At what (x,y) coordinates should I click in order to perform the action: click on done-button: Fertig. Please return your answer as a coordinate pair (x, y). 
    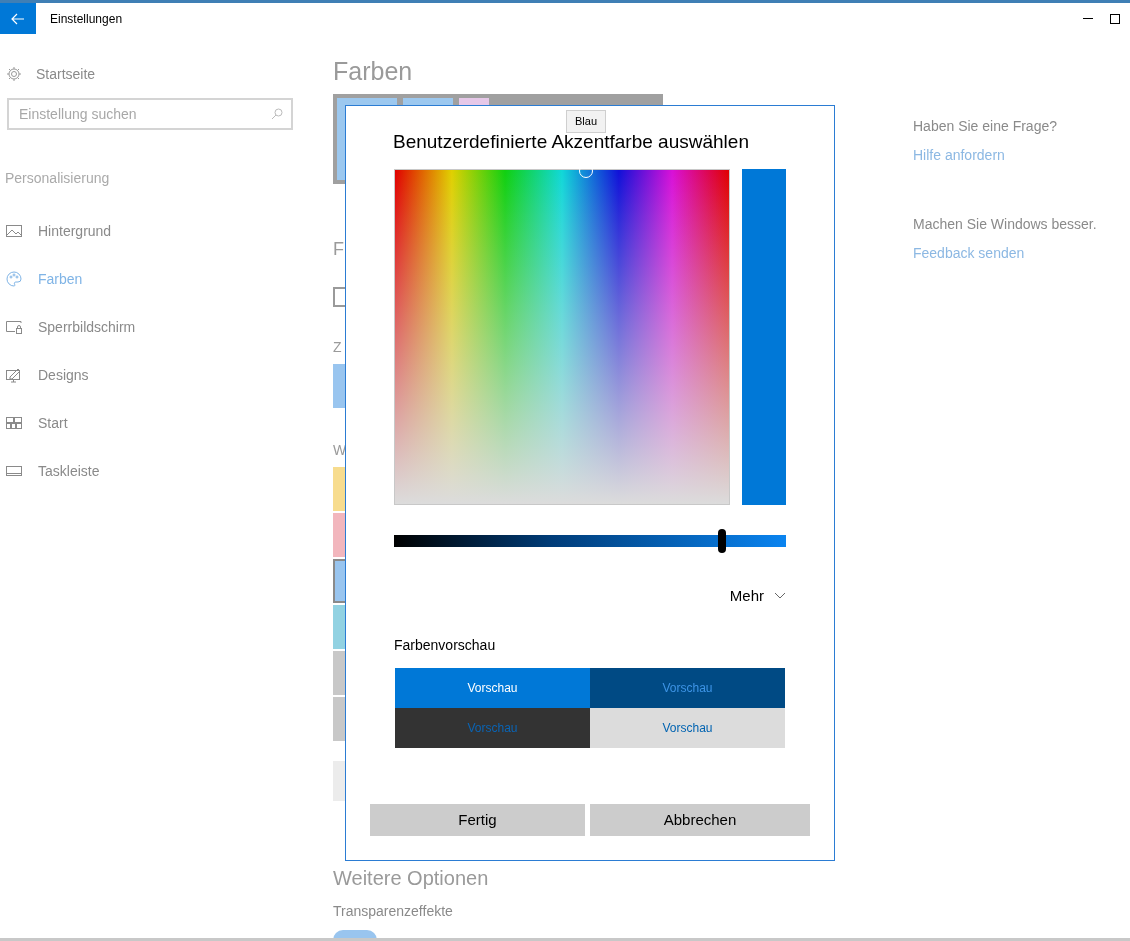
    Looking at the image, I should click on (477, 820).